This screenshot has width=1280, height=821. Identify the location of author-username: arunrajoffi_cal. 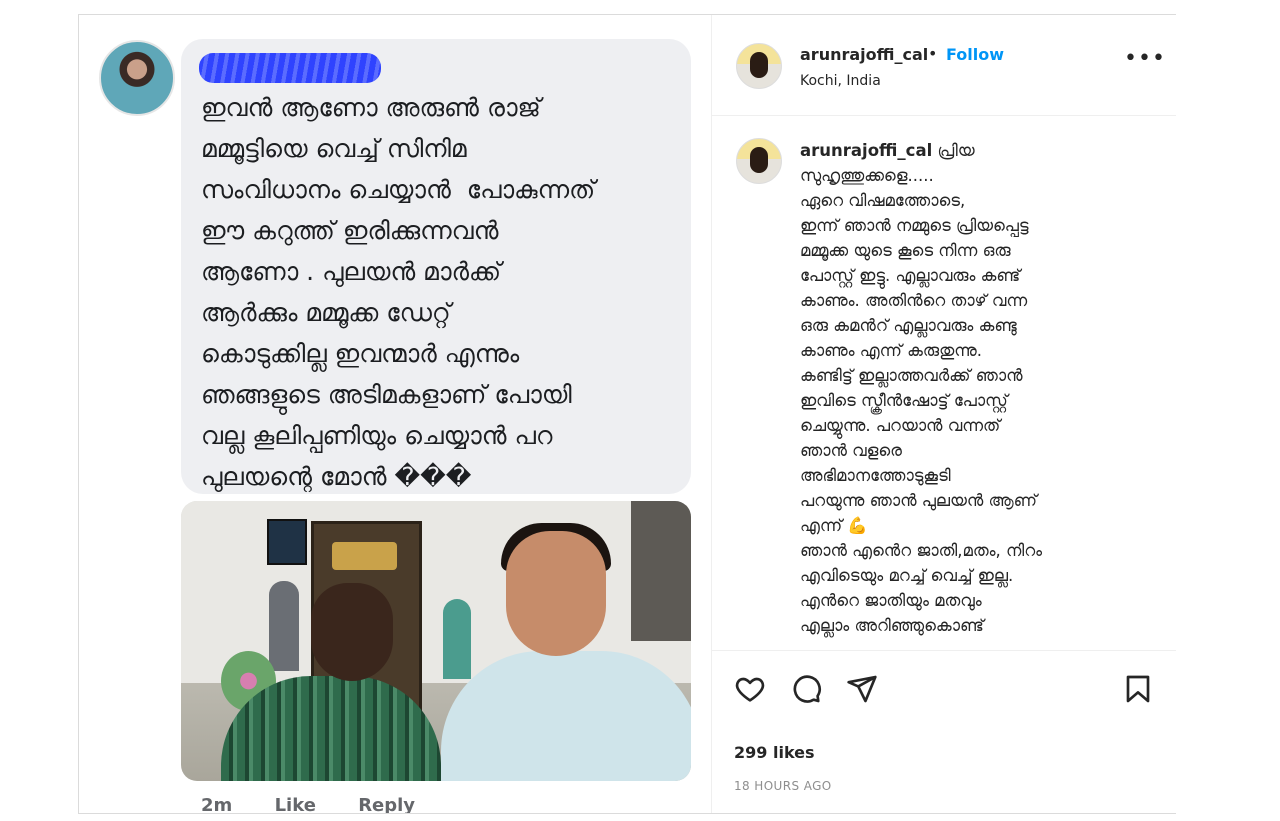
(864, 54).